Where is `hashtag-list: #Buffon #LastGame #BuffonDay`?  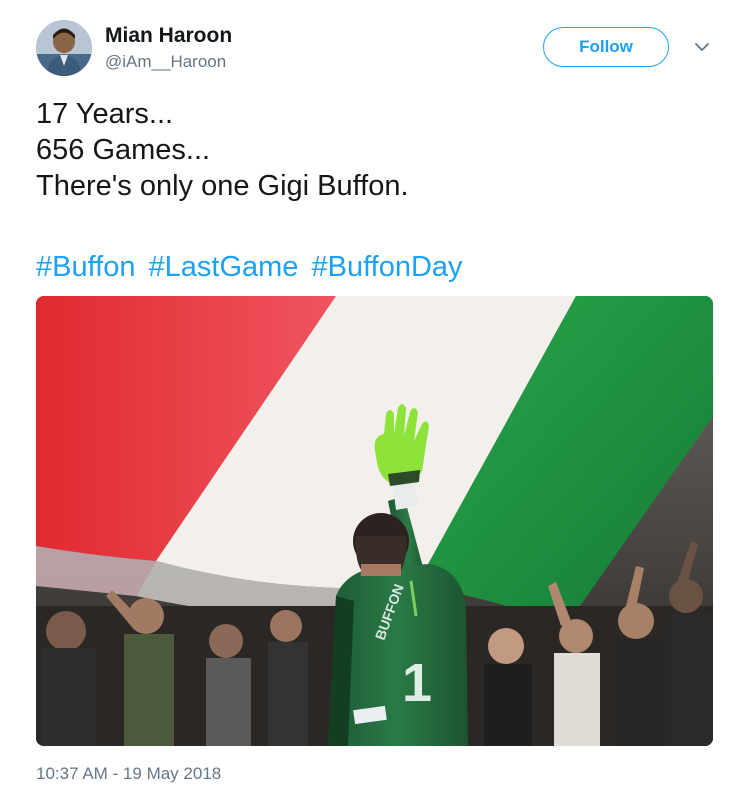 hashtag-list: #Buffon #LastGame #BuffonDay is located at coordinates (252, 267).